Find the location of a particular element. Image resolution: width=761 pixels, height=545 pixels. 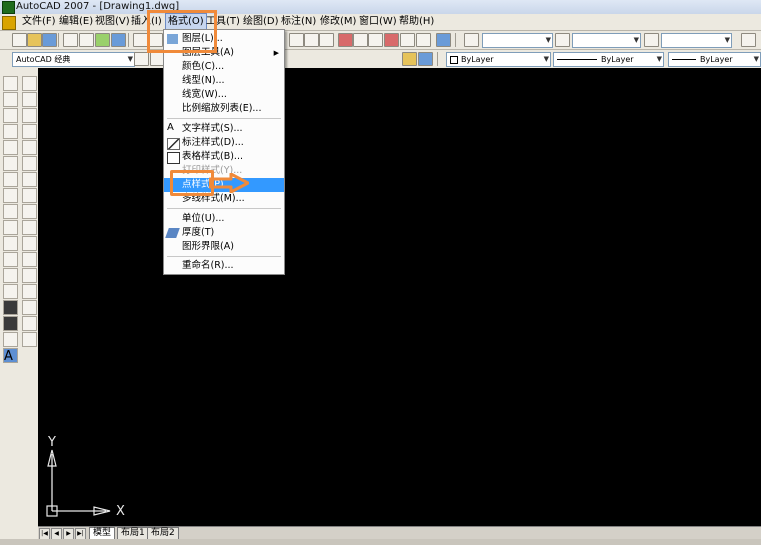

new-icon is located at coordinates (19, 40).